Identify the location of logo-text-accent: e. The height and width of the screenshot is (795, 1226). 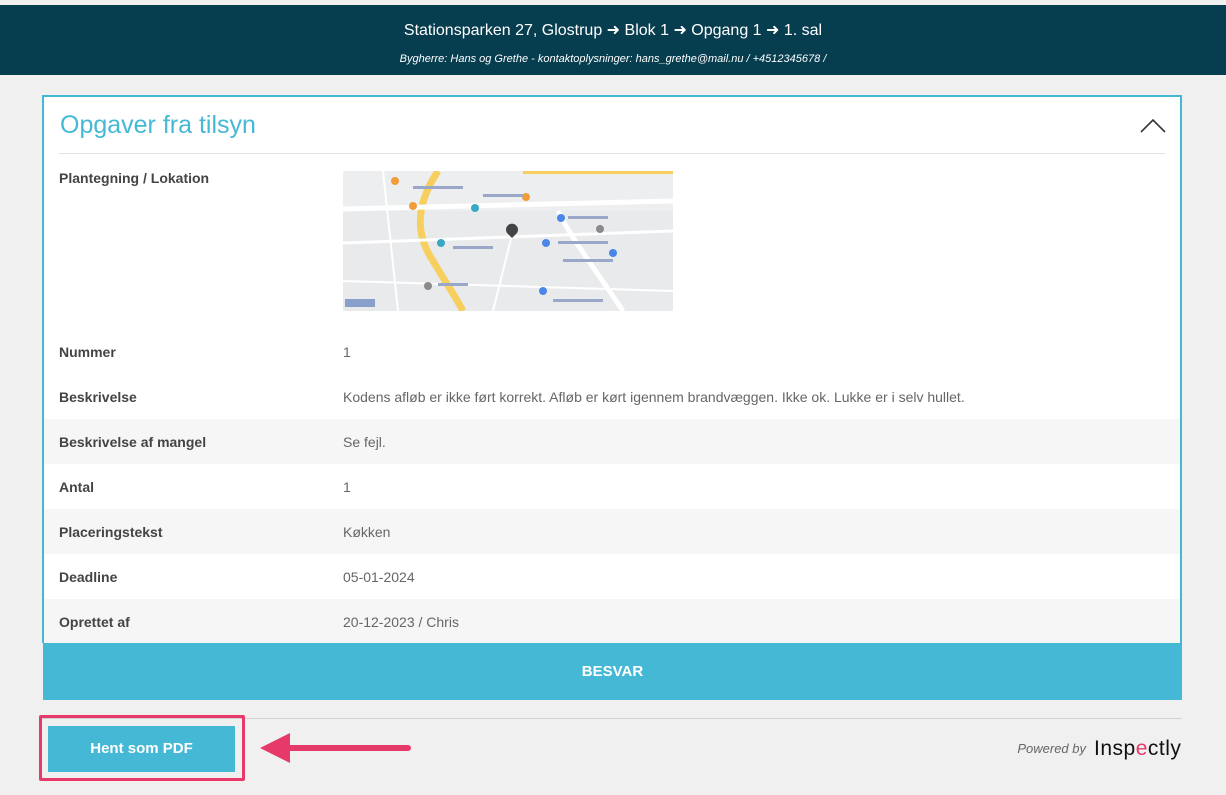
(1141, 748).